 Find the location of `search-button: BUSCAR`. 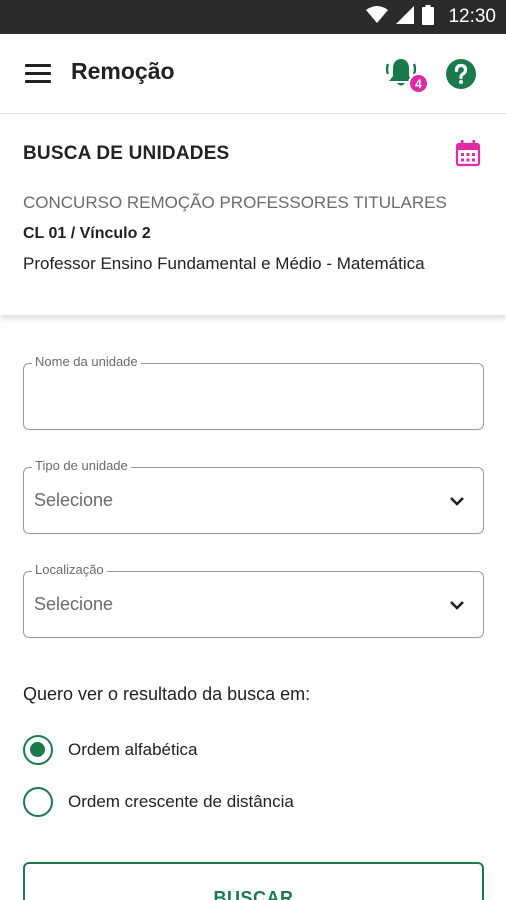

search-button: BUSCAR is located at coordinates (253, 881).